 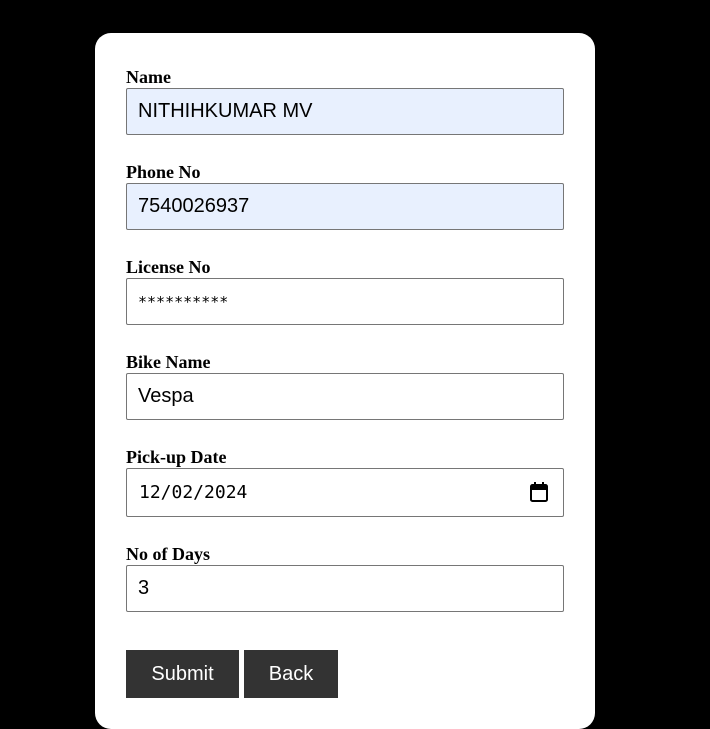 I want to click on license-label: License No, so click(x=168, y=267).